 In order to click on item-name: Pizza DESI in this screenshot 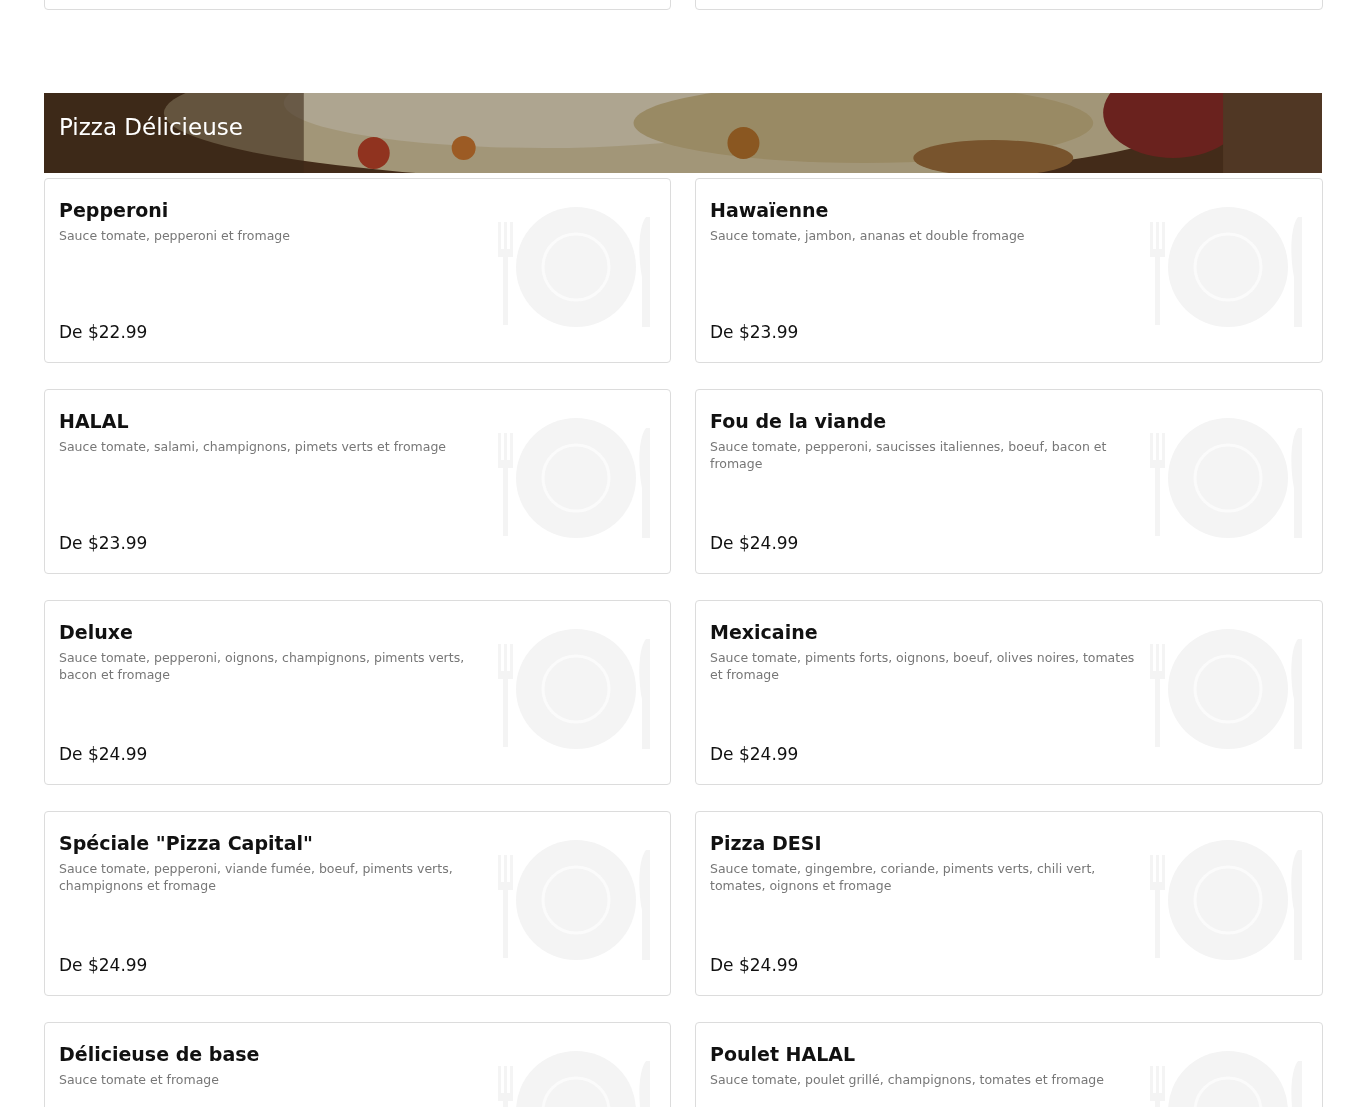, I will do `click(766, 843)`.